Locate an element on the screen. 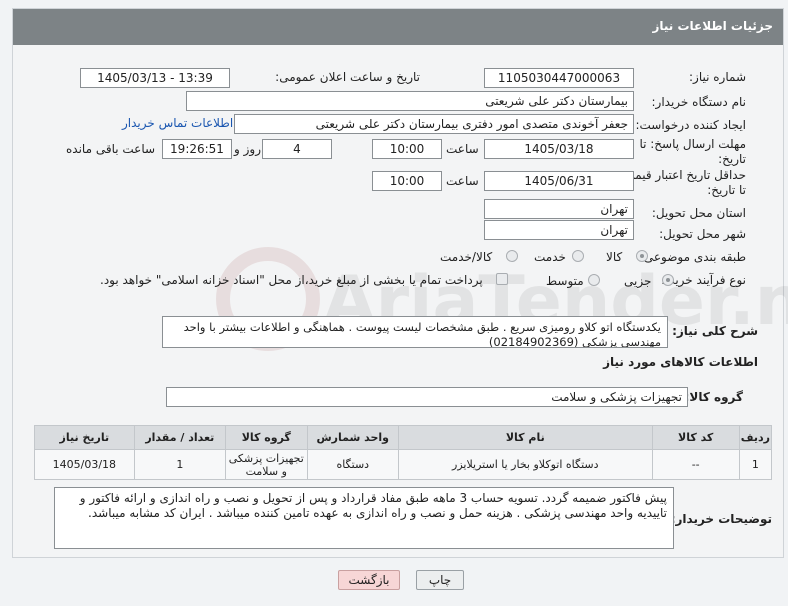 The image size is (788, 606). city-field: تهران is located at coordinates (559, 230).